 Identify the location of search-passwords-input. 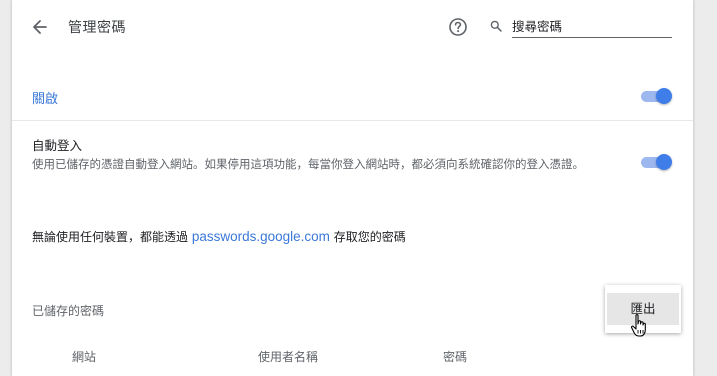
(592, 26).